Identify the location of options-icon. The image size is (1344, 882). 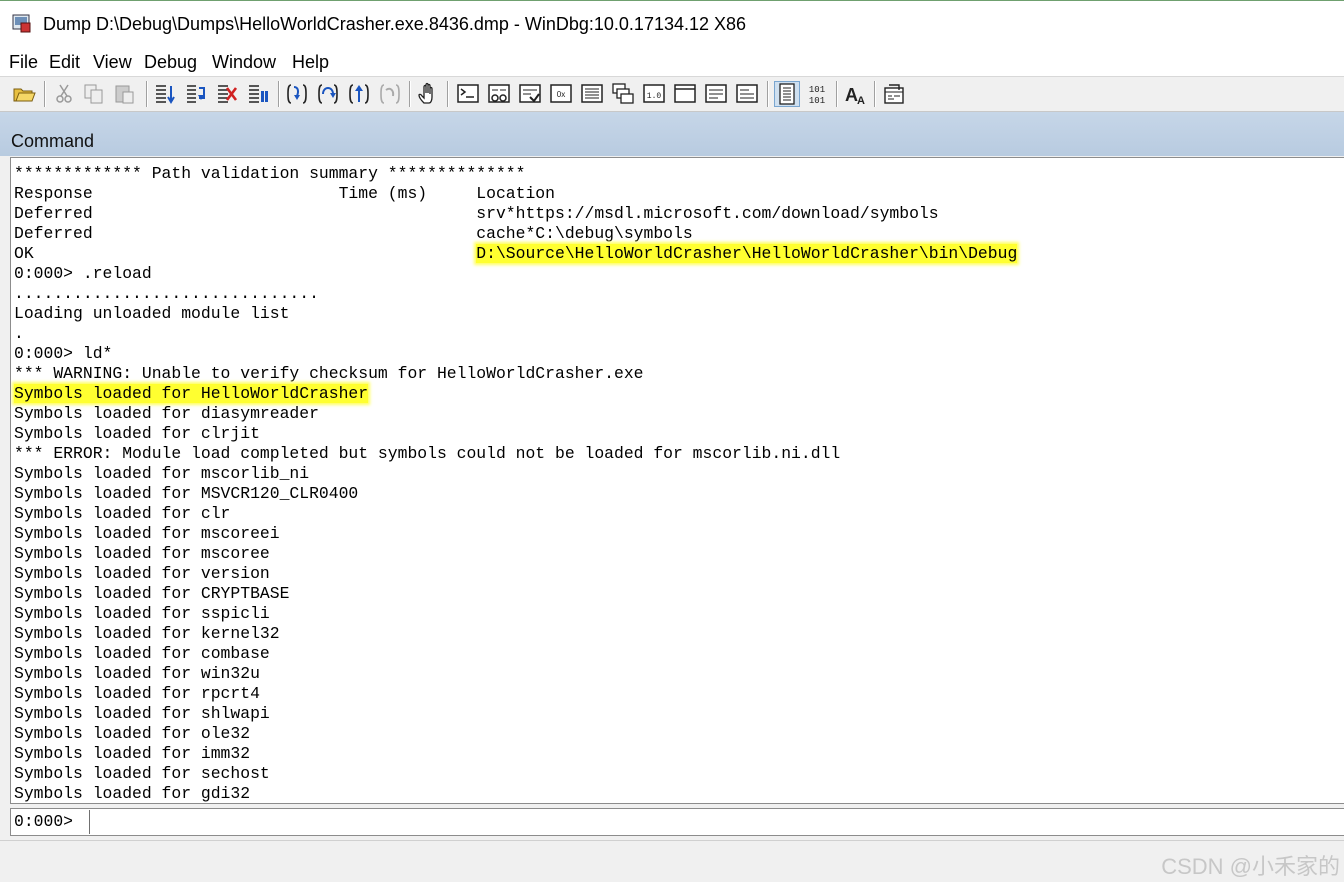
(894, 94).